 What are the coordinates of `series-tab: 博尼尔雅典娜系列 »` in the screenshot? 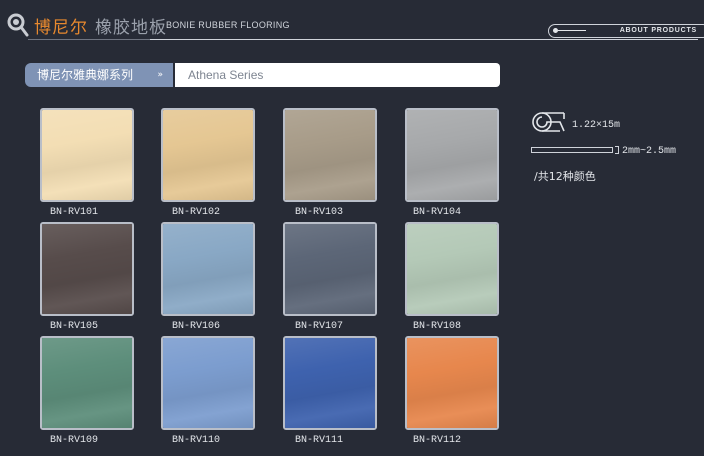 It's located at (99, 75).